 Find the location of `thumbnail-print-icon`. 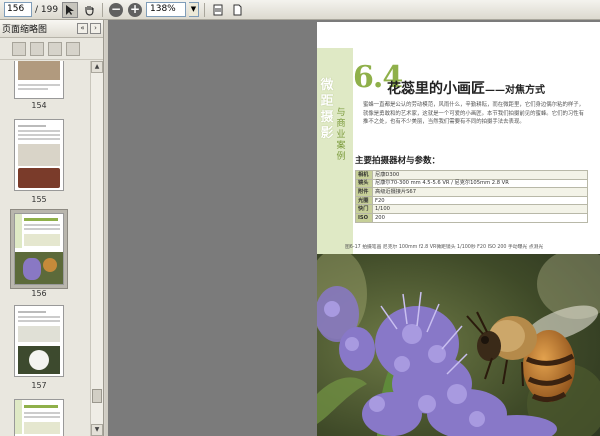

thumbnail-print-icon is located at coordinates (73, 48).